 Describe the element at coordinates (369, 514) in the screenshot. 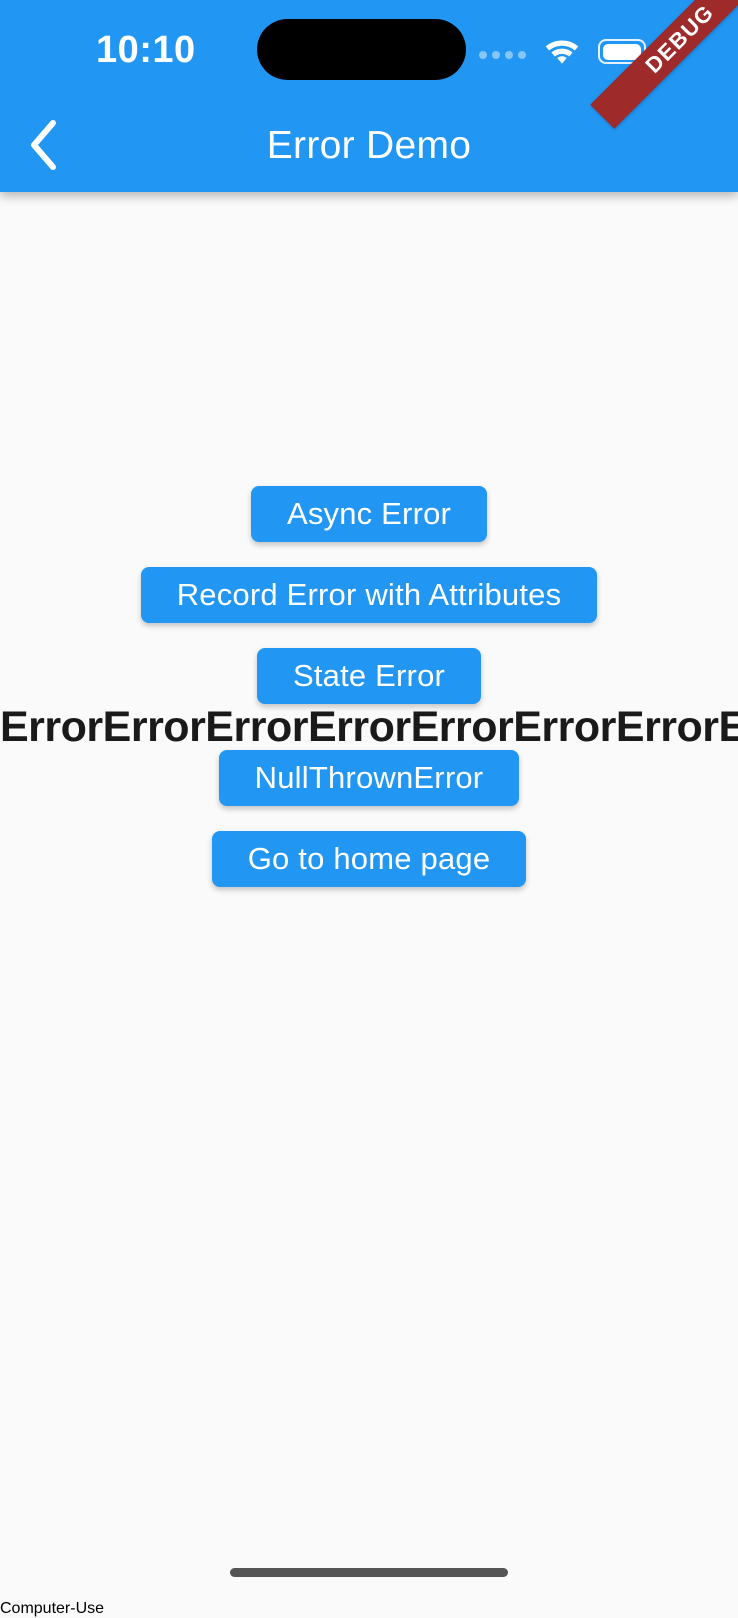

I see `async-error-button: Async Error` at that location.